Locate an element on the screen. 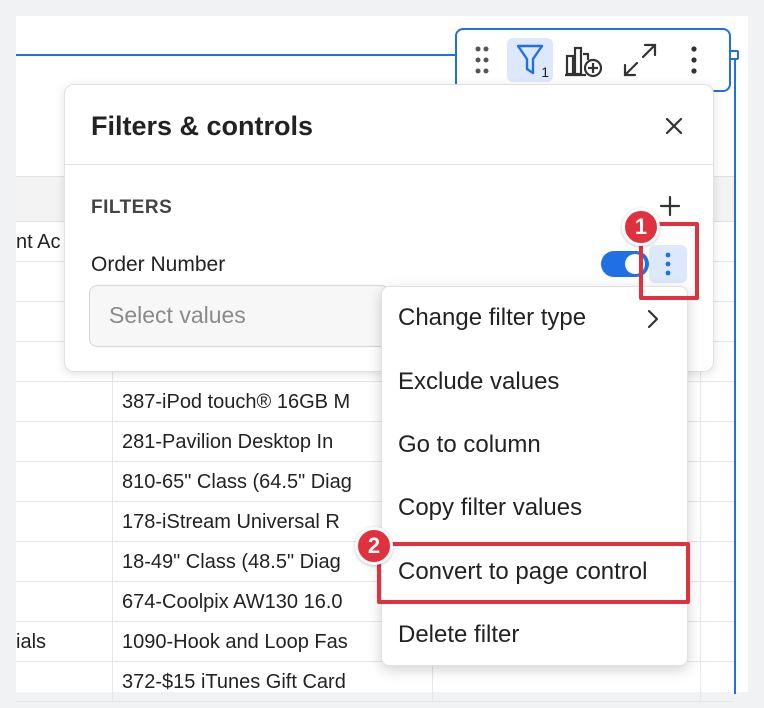 This screenshot has height=708, width=764. menu-item-label: Exclude values is located at coordinates (479, 381).